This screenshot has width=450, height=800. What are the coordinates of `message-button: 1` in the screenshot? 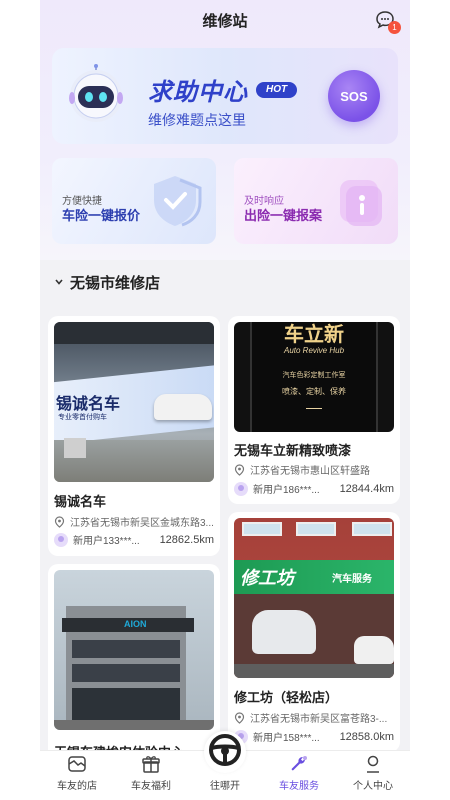 It's located at (387, 22).